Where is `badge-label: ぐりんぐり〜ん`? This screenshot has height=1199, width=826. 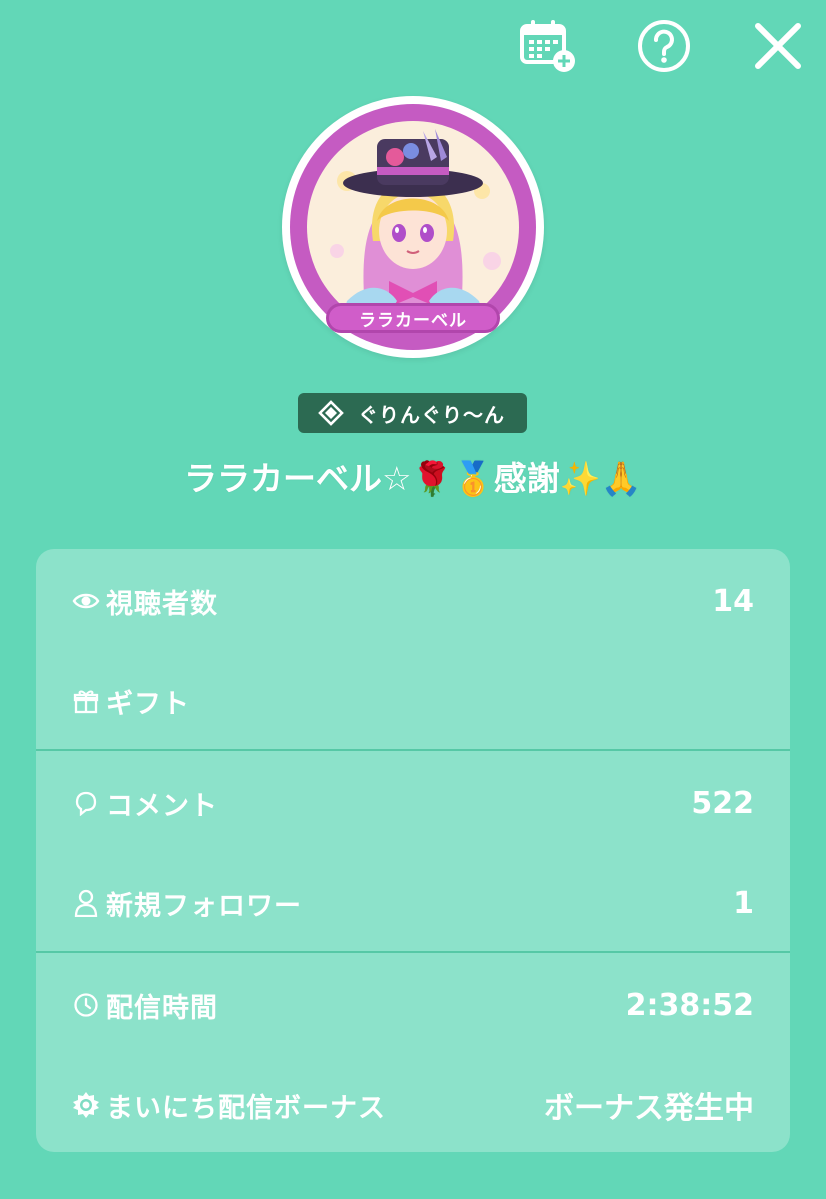
badge-label: ぐりんぐり〜ん is located at coordinates (431, 414).